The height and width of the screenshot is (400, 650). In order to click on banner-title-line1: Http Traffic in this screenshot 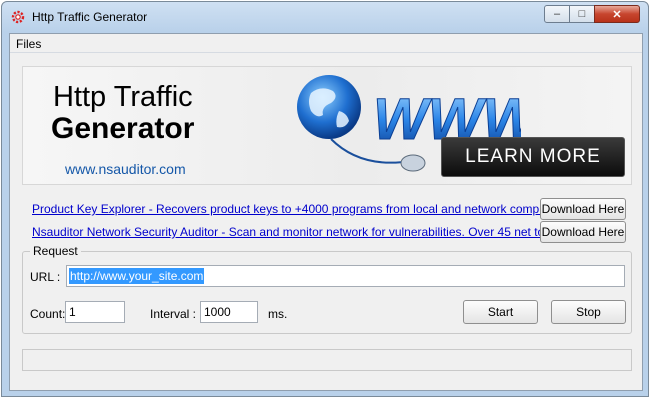, I will do `click(123, 97)`.